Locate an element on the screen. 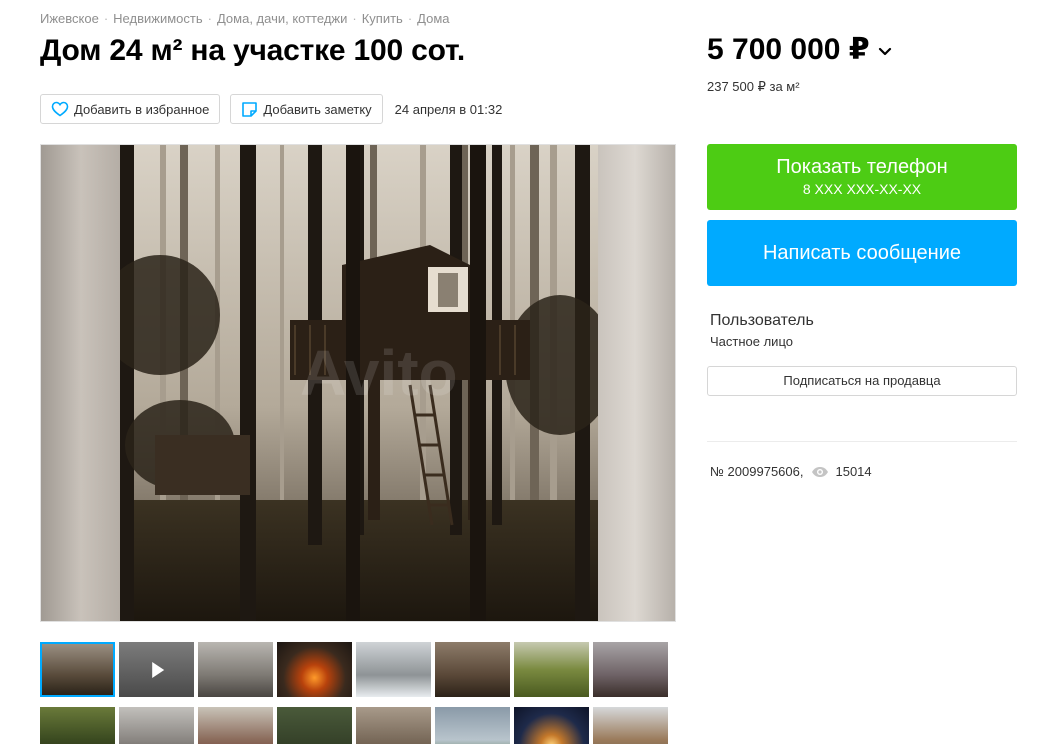  thumbnail-snowy-trees is located at coordinates (393, 669).